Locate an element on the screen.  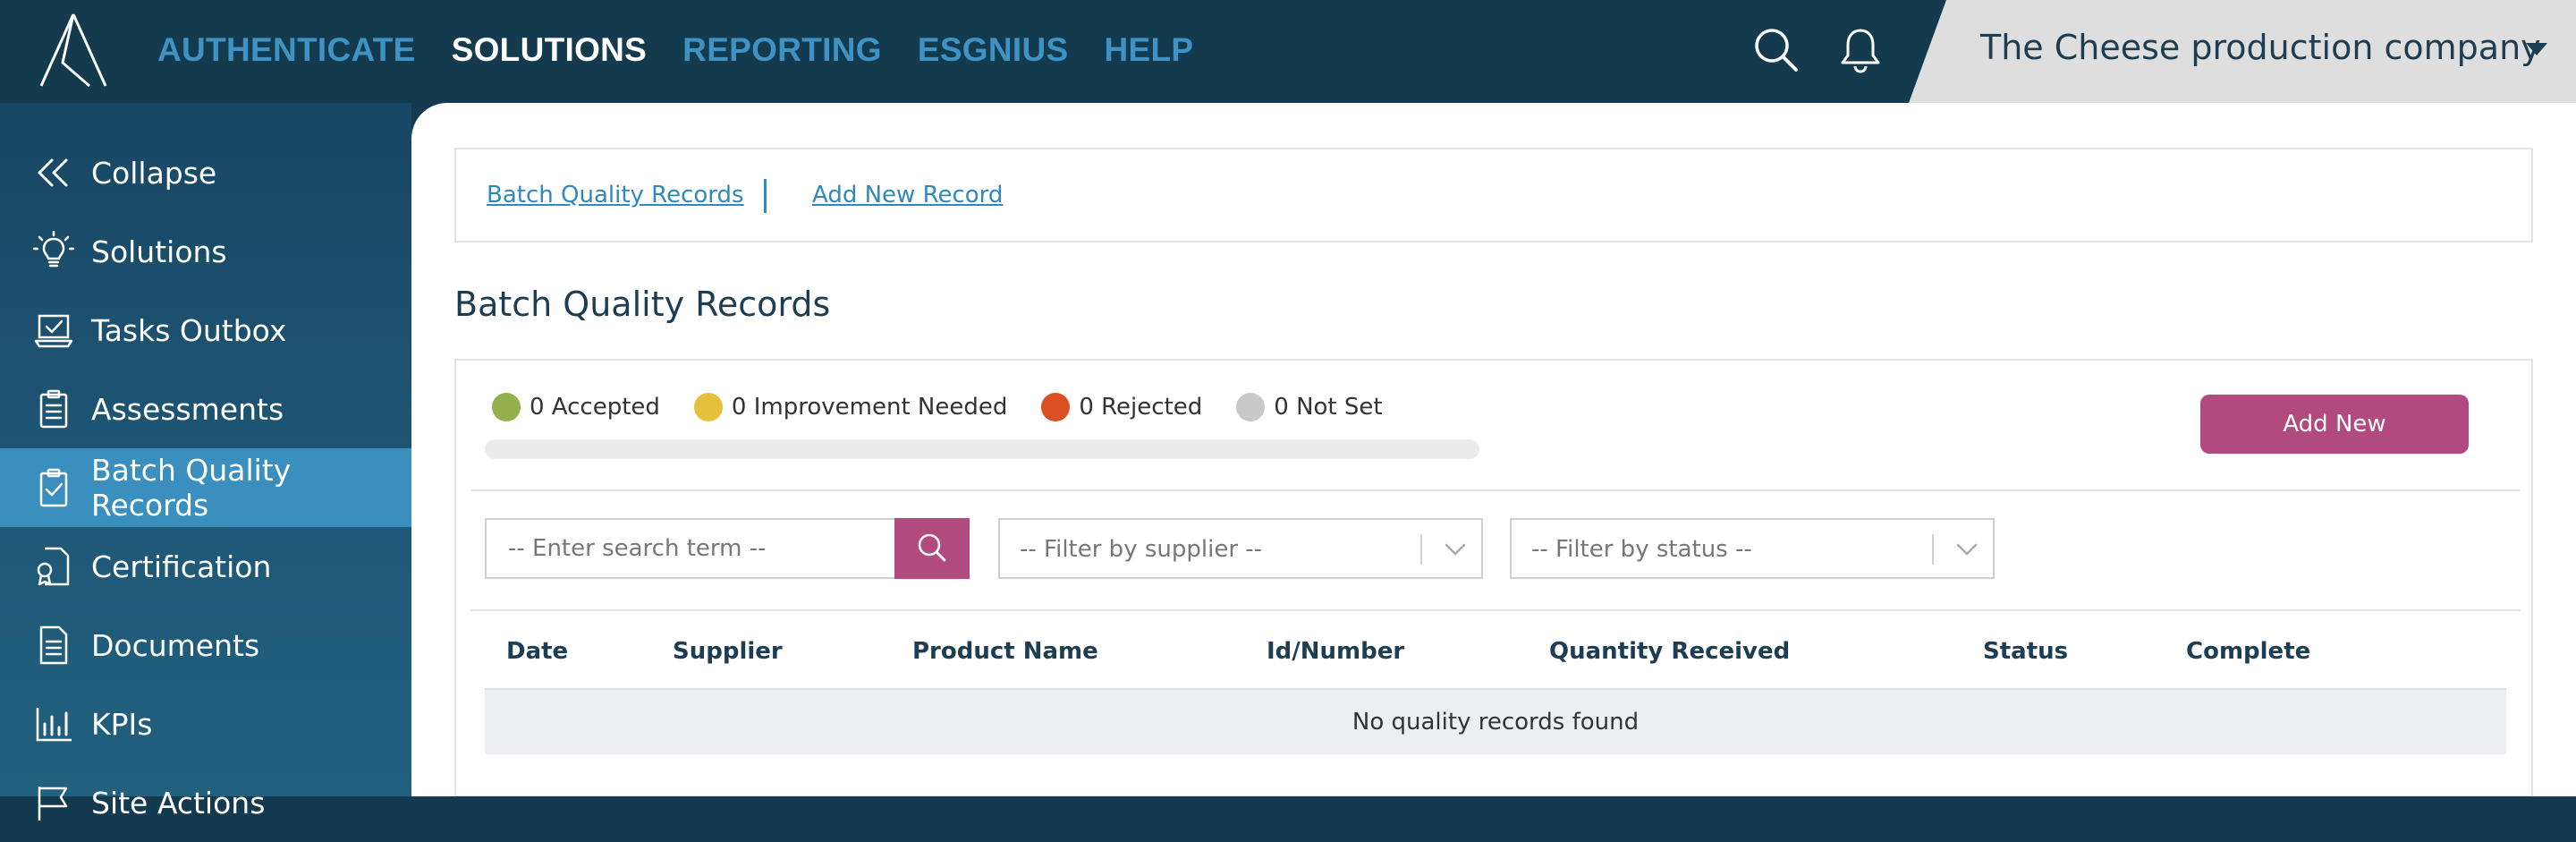
clipboard-check-icon is located at coordinates (53, 487).